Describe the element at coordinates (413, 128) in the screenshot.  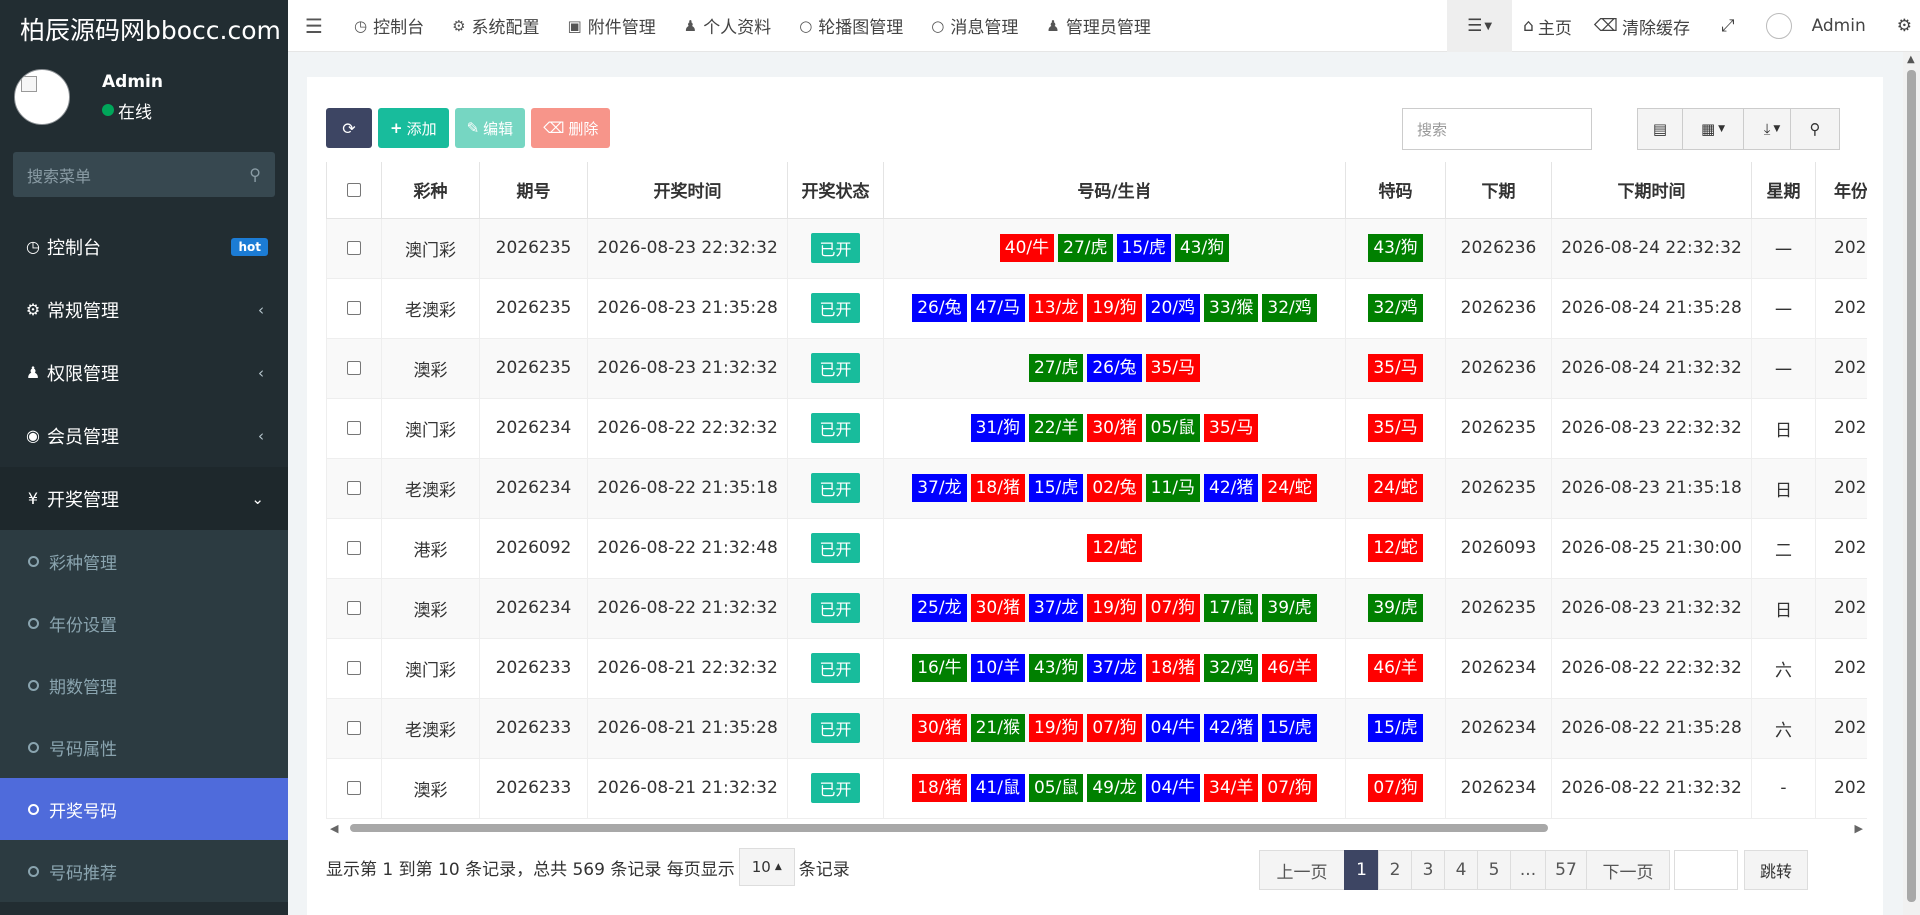
I see `add-button: + 添加` at that location.